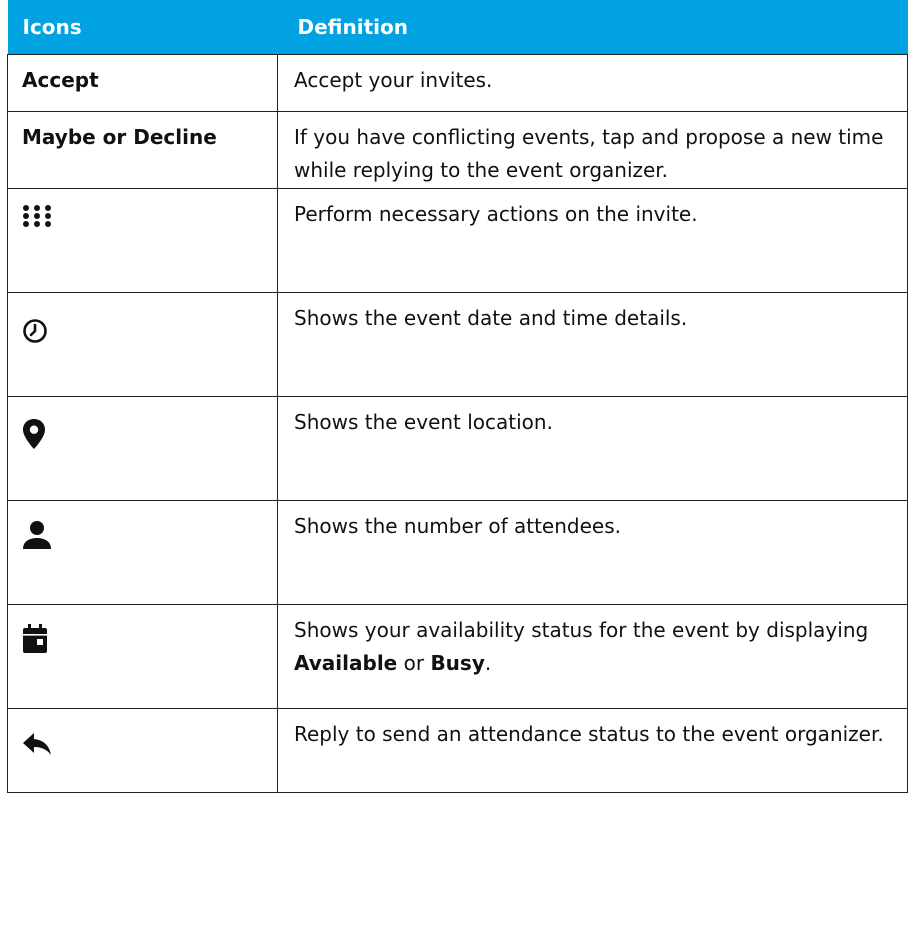  What do you see at coordinates (592, 552) in the screenshot?
I see `row-definition: Shows the number of attendees.` at bounding box center [592, 552].